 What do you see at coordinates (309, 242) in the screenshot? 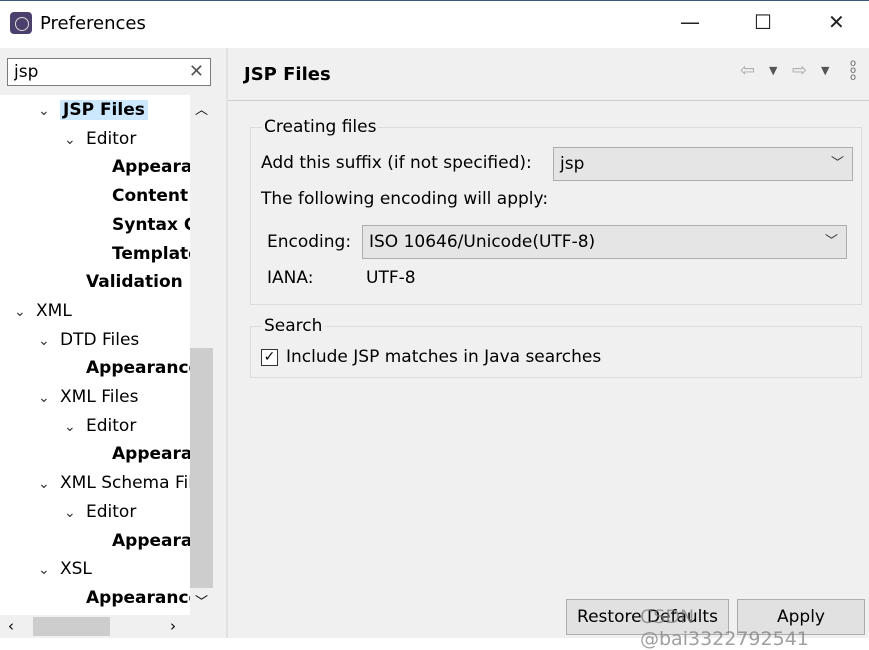
I see `encoding-label: Encoding:` at bounding box center [309, 242].